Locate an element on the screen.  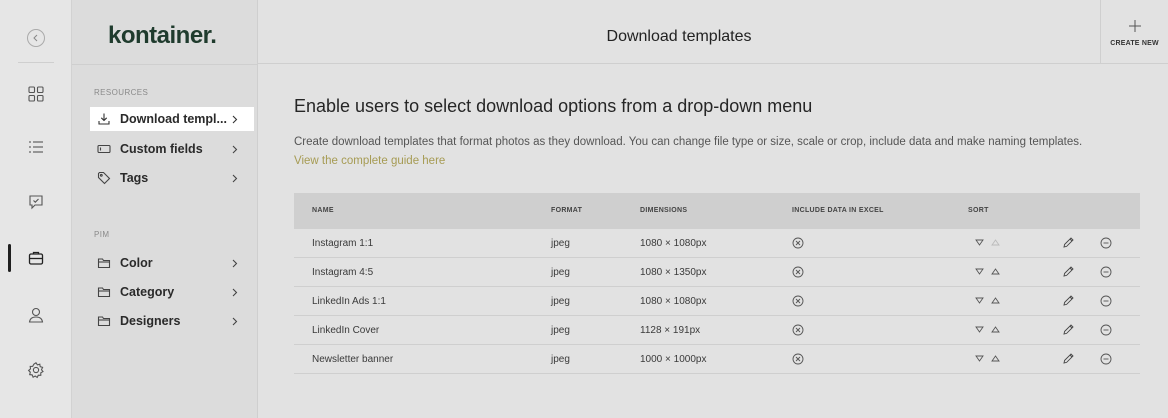
section-label-resources: RESOURCES is located at coordinates (121, 92).